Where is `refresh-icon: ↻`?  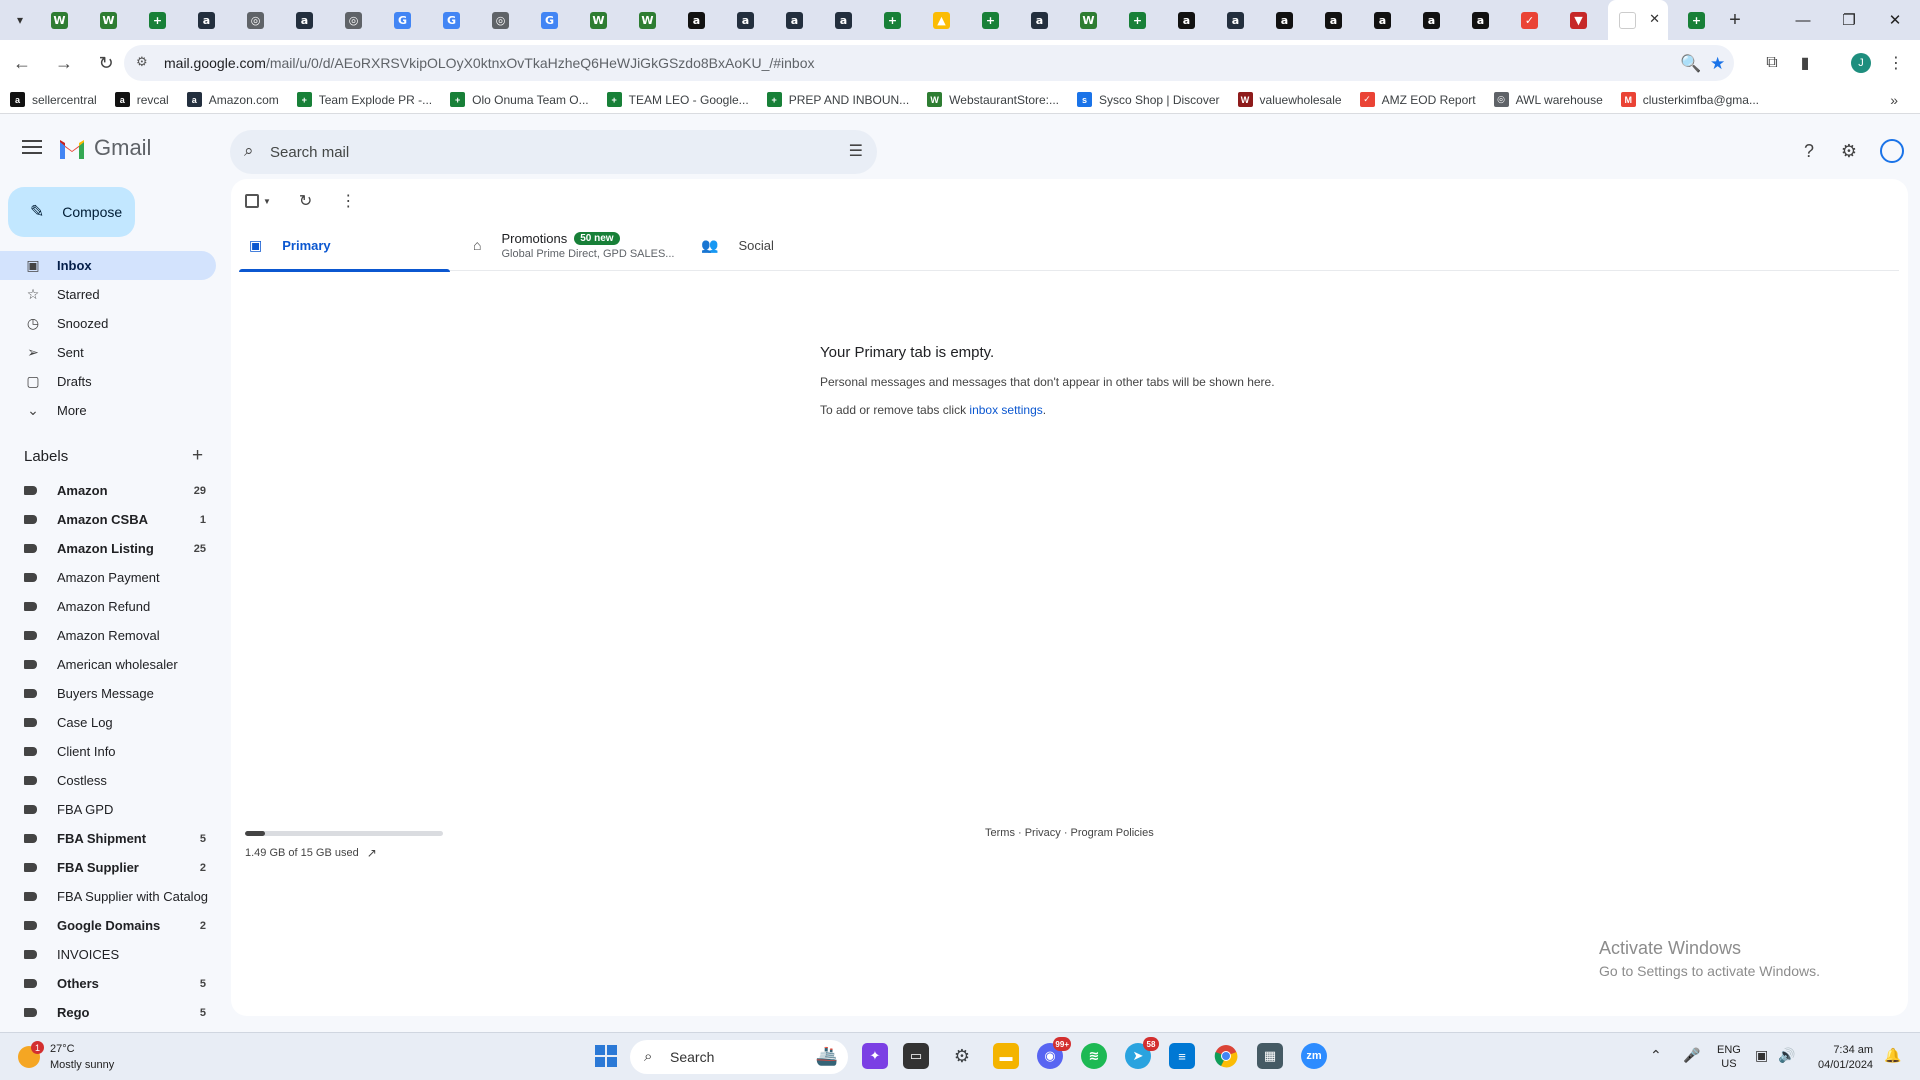
refresh-icon: ↻ is located at coordinates (305, 201).